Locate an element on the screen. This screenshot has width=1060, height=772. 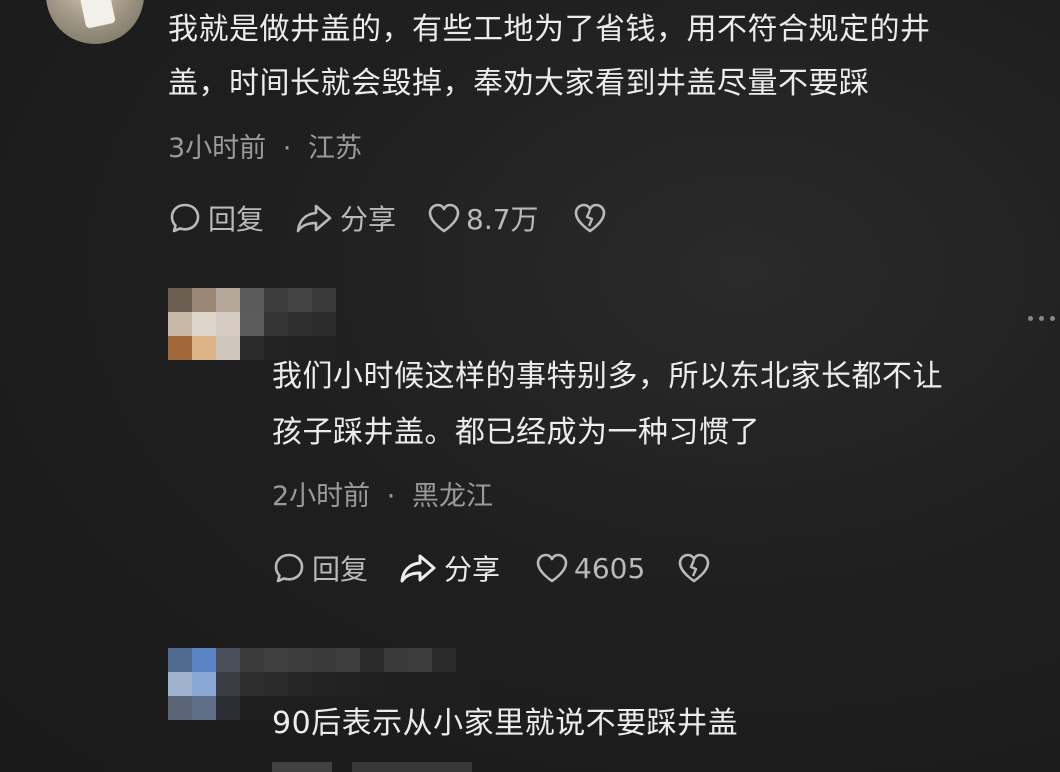
comment-meta: 3小时前 · 江苏 is located at coordinates (265, 145).